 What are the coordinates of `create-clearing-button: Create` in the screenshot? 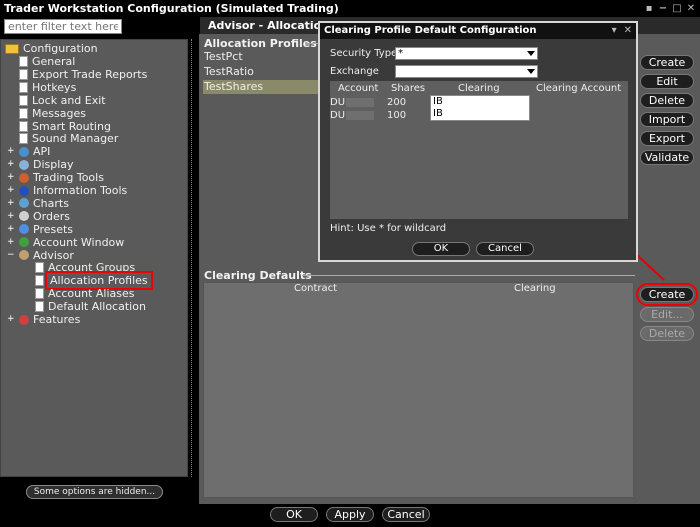 It's located at (667, 294).